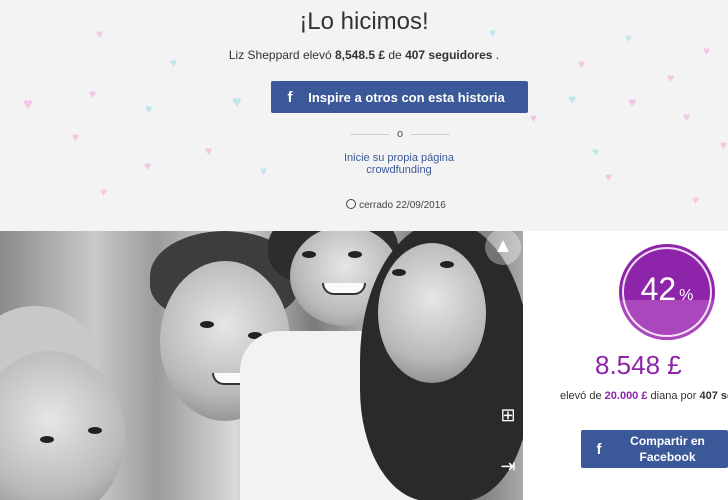 The width and height of the screenshot is (728, 500). What do you see at coordinates (399, 158) in the screenshot?
I see `start-link-line1: Inicie su propia página` at bounding box center [399, 158].